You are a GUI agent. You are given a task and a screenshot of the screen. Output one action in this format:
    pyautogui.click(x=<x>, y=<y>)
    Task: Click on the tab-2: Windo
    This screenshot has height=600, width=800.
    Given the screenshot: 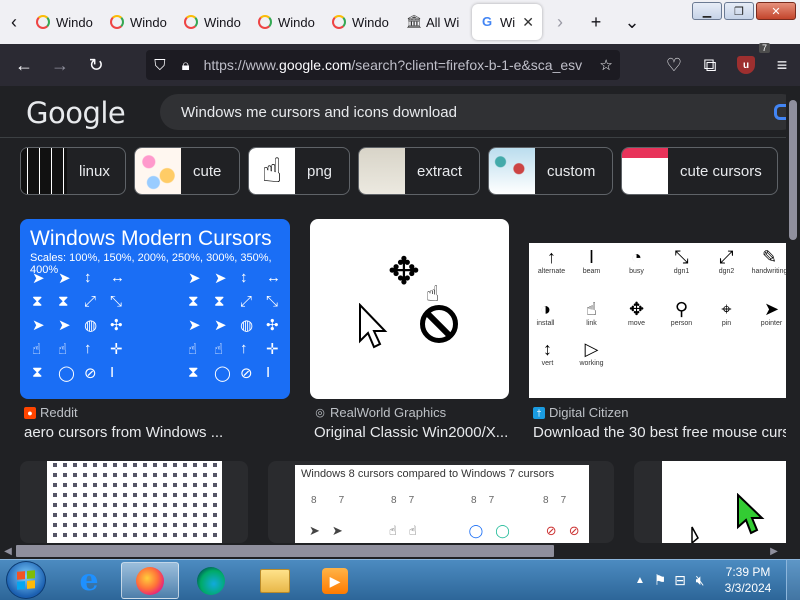 What is the action you would take?
    pyautogui.click(x=139, y=22)
    